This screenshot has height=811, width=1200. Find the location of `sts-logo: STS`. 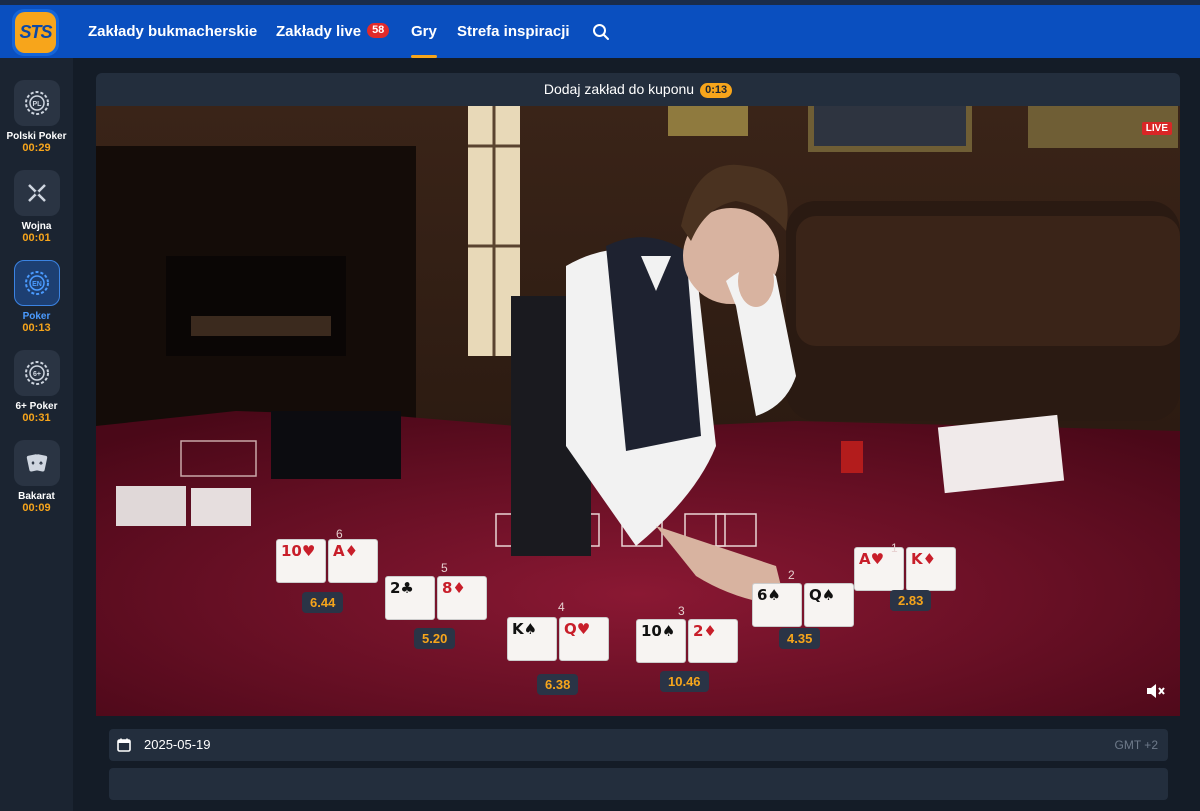

sts-logo: STS is located at coordinates (35, 32).